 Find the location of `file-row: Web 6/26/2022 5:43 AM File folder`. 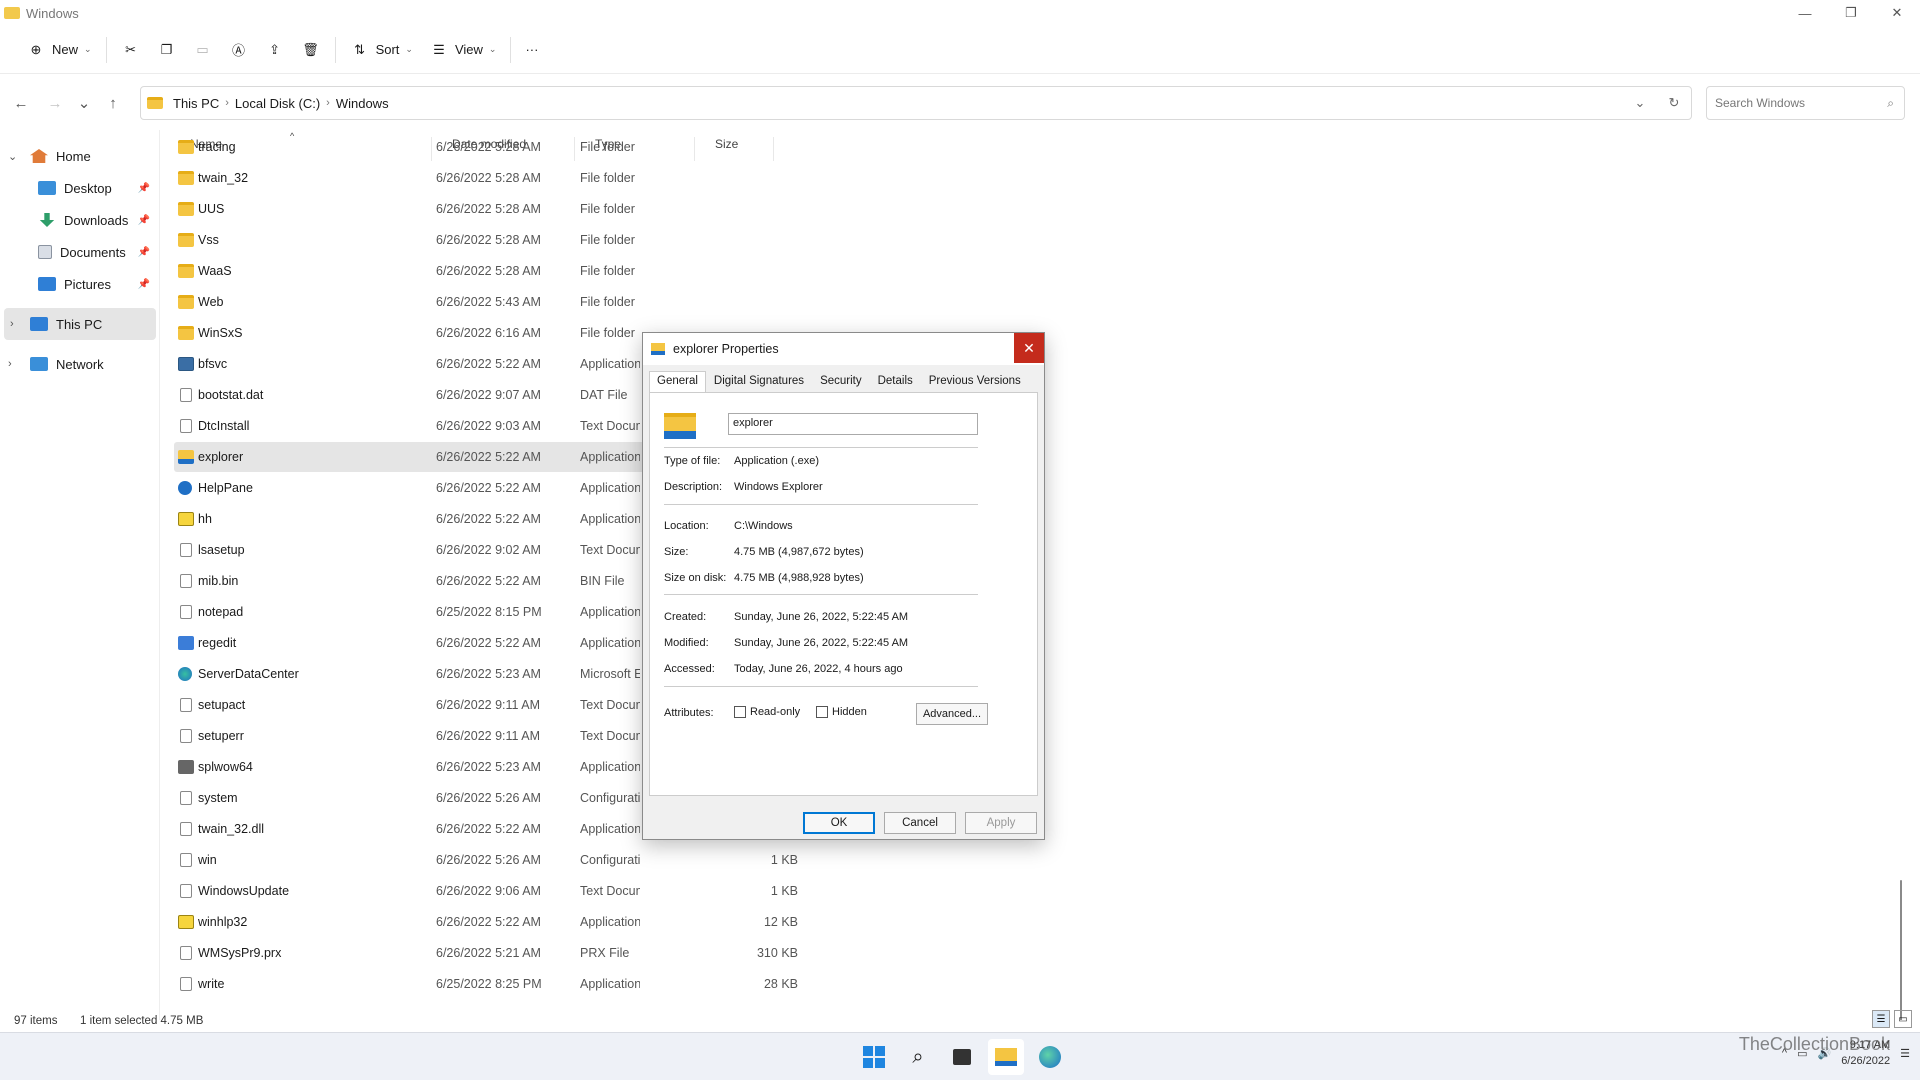

file-row: Web 6/26/2022 5:43 AM File folder is located at coordinates (474, 302).